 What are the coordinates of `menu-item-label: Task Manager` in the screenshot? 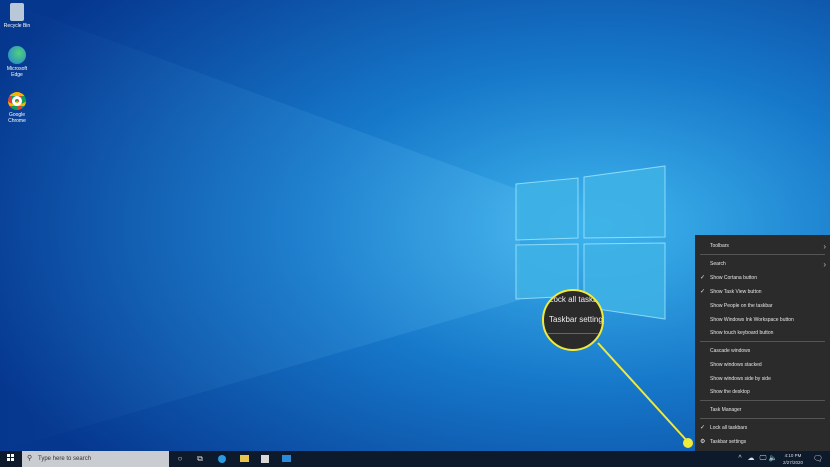 It's located at (726, 410).